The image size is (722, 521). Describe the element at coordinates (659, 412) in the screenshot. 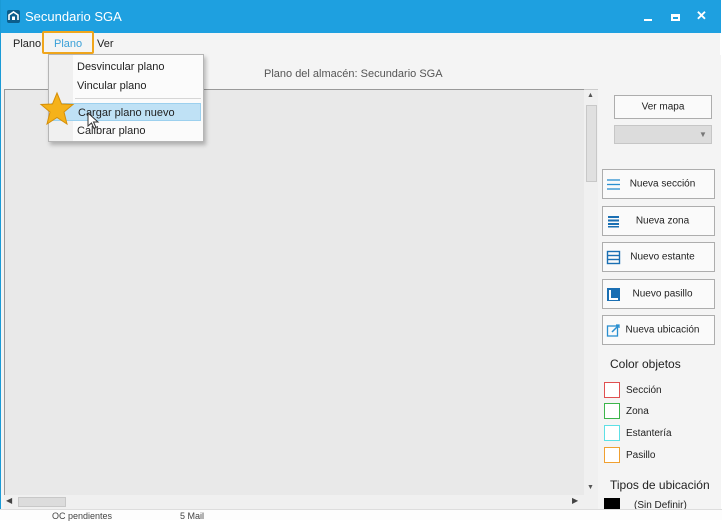

I see `legend-zona: Zona` at that location.